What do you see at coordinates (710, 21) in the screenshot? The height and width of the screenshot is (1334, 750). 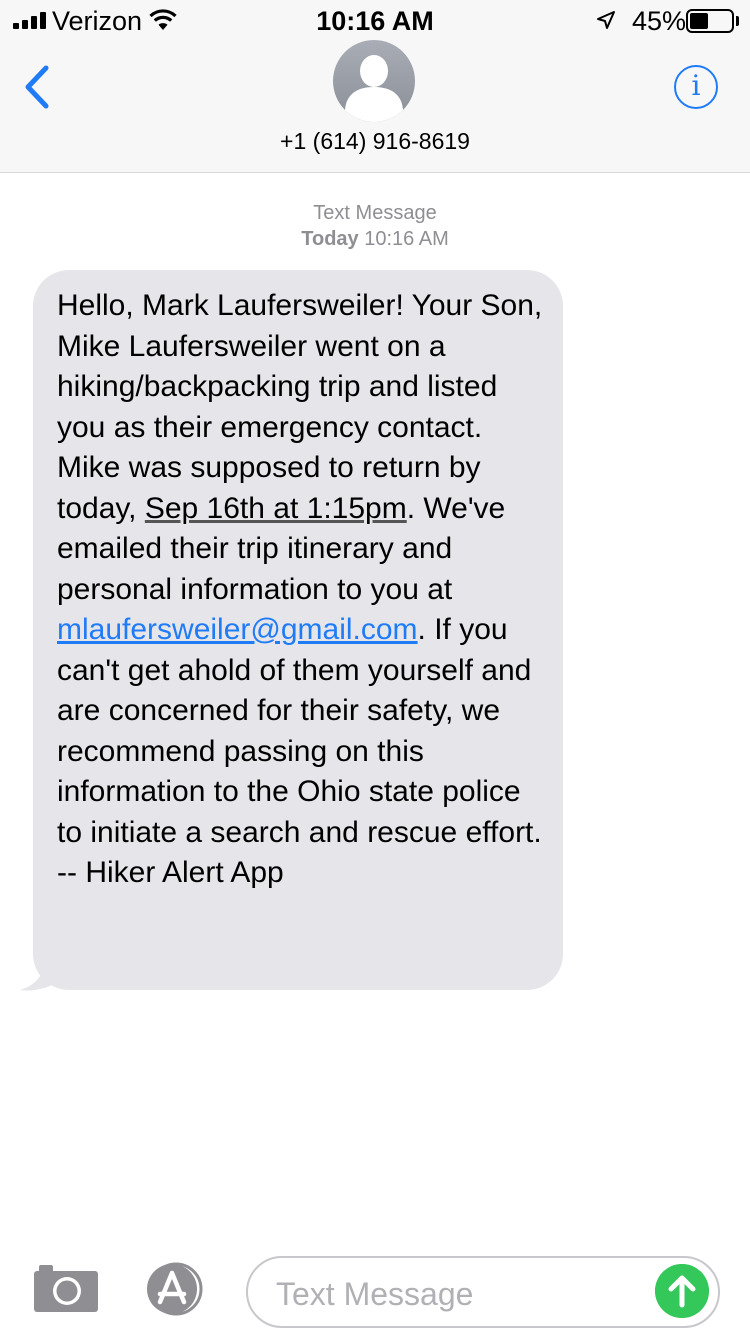 I see `battery-icon` at bounding box center [710, 21].